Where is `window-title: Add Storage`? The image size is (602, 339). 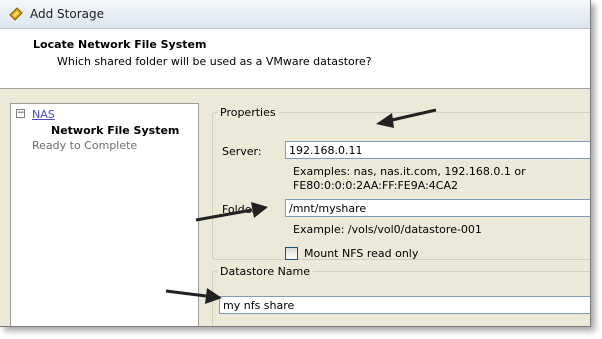
window-title: Add Storage is located at coordinates (67, 14).